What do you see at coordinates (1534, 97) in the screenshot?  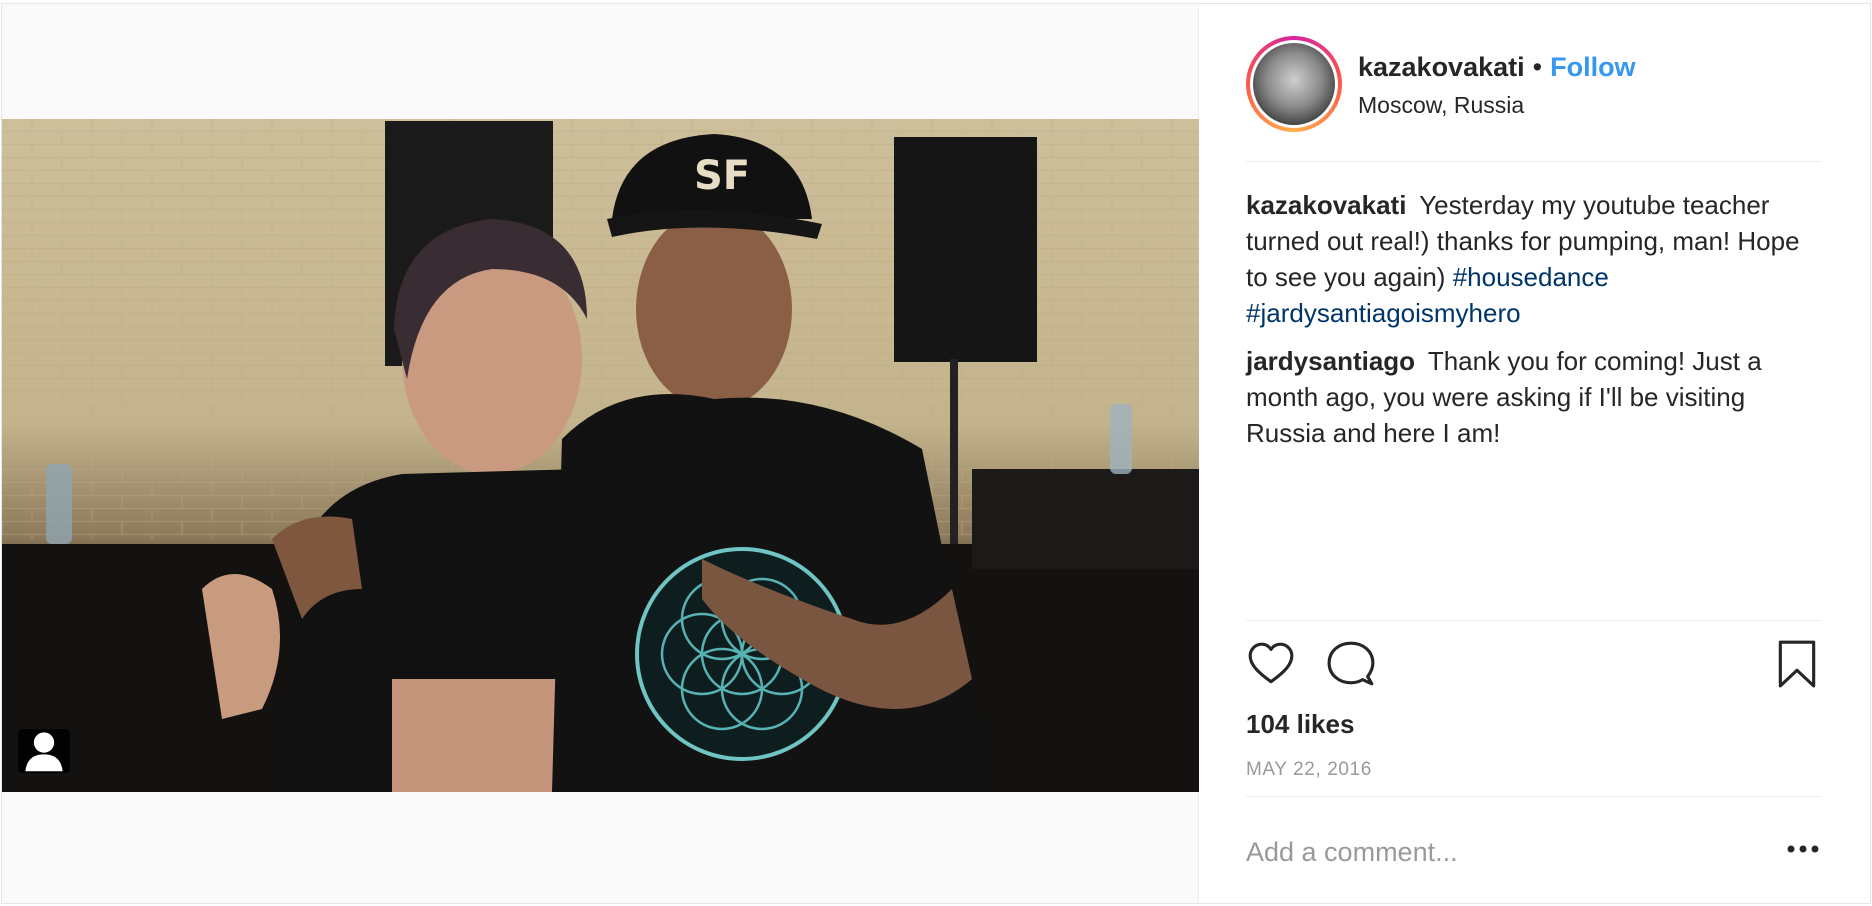 I see `post-header: kazakovakati • Follow Moscow, Russia` at bounding box center [1534, 97].